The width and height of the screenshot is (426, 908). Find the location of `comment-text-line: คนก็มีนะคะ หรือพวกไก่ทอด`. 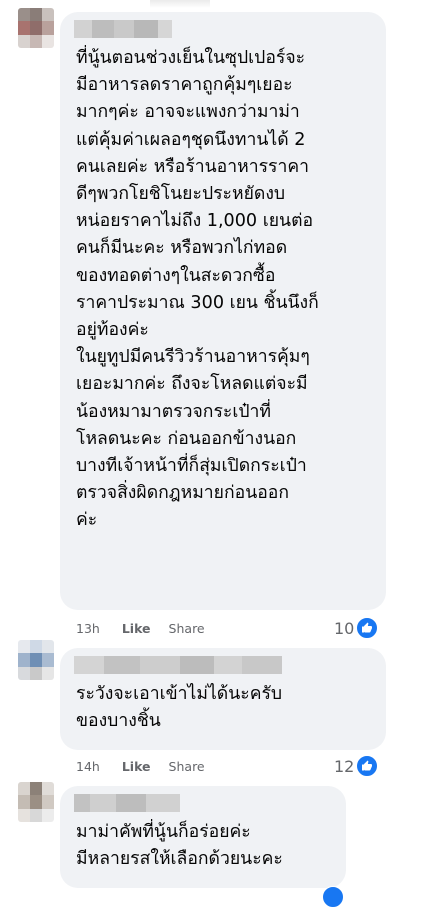

comment-text-line: คนก็มีนะคะ หรือพวกไก่ทอด is located at coordinates (182, 248).